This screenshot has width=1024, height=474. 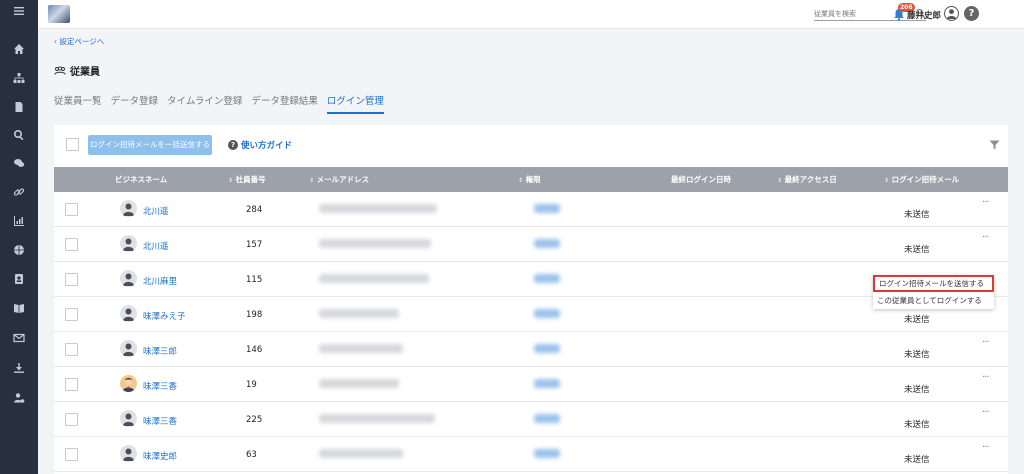 I want to click on book-icon, so click(x=19, y=308).